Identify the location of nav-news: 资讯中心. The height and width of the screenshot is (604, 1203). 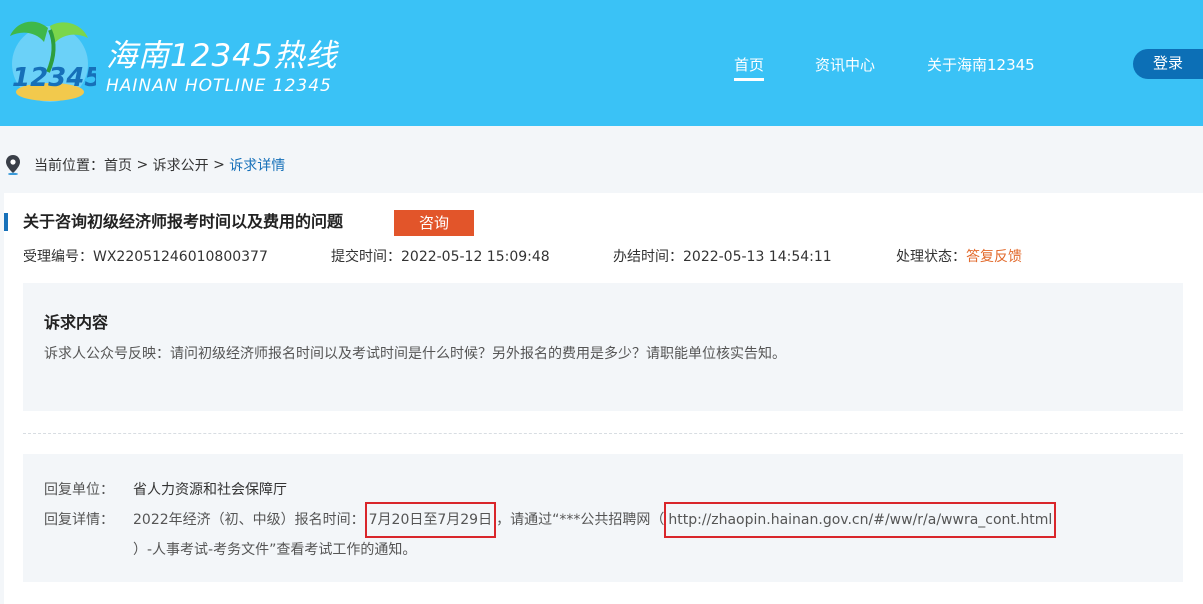
(845, 65).